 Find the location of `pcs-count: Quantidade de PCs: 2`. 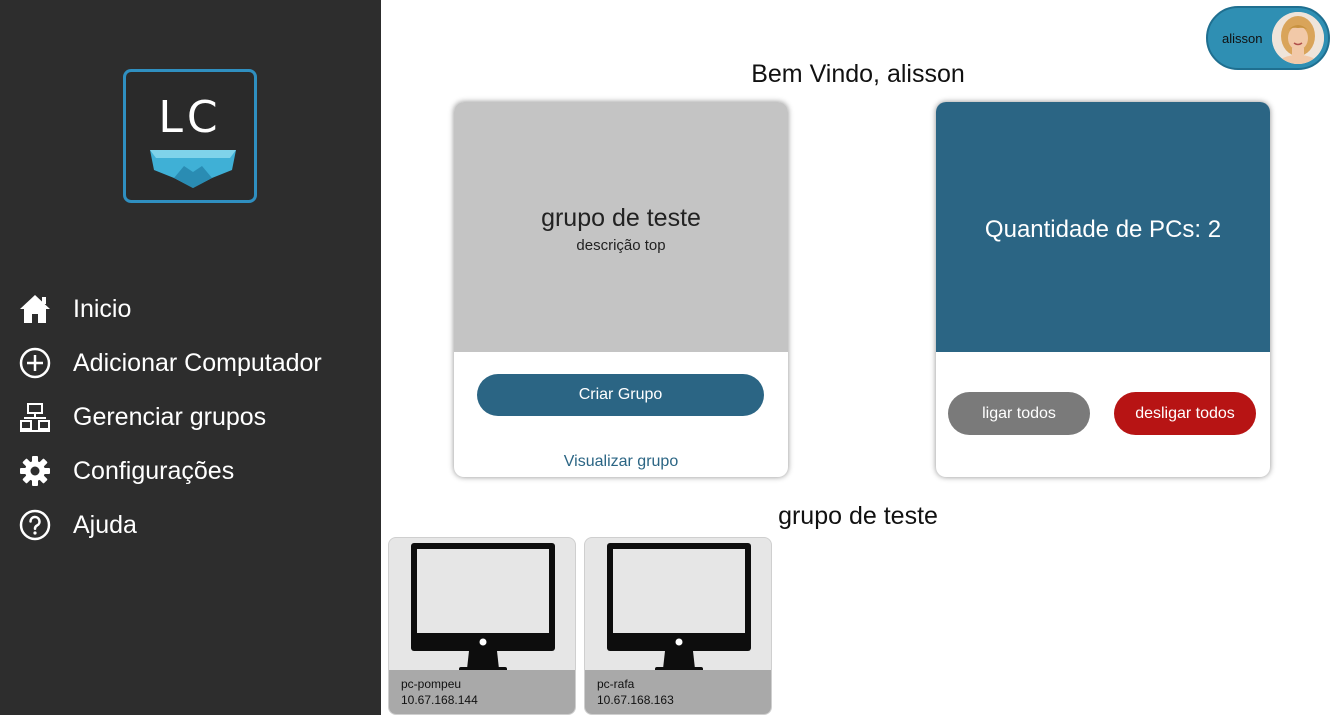

pcs-count: Quantidade de PCs: 2 is located at coordinates (1103, 229).